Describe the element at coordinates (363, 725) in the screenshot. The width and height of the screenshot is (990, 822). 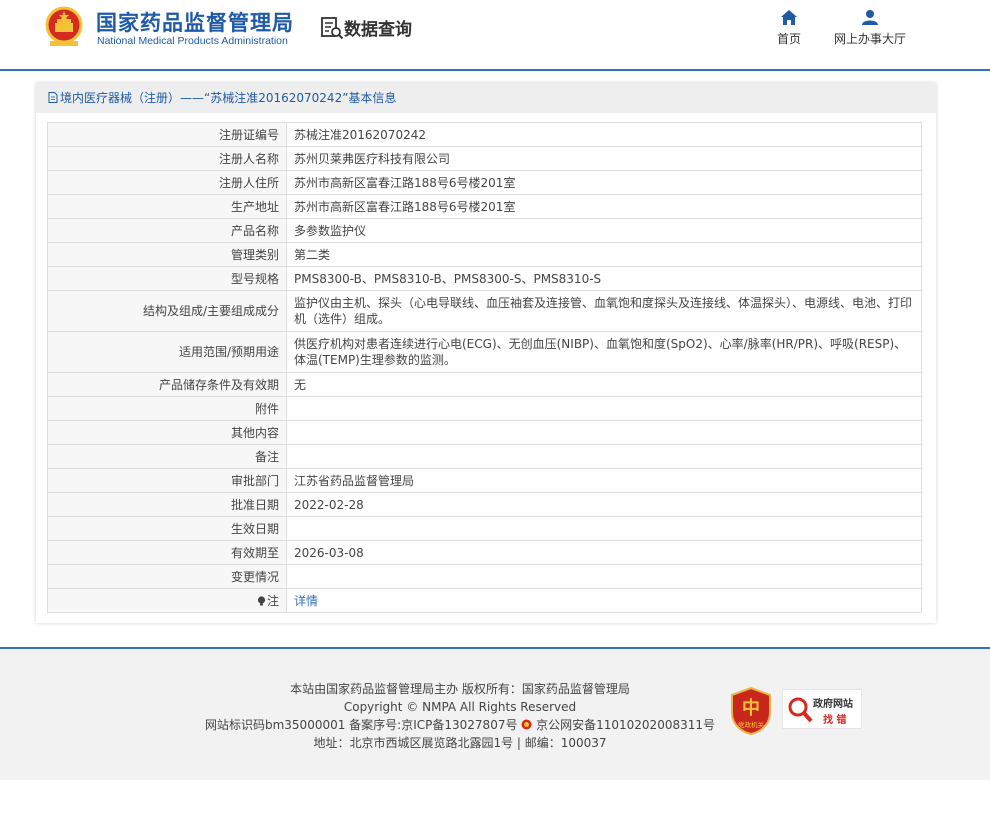
I see `footer-icp: 网站标识码bm35000001 备案序号:京ICP备13027807号` at that location.